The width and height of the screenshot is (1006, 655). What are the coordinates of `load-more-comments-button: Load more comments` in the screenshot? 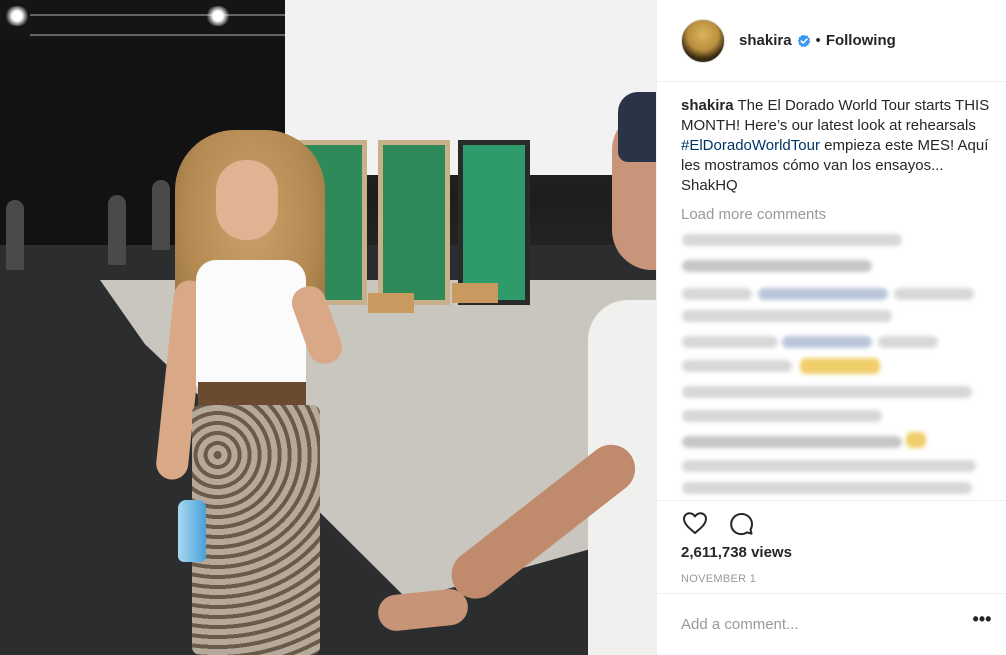 It's located at (836, 214).